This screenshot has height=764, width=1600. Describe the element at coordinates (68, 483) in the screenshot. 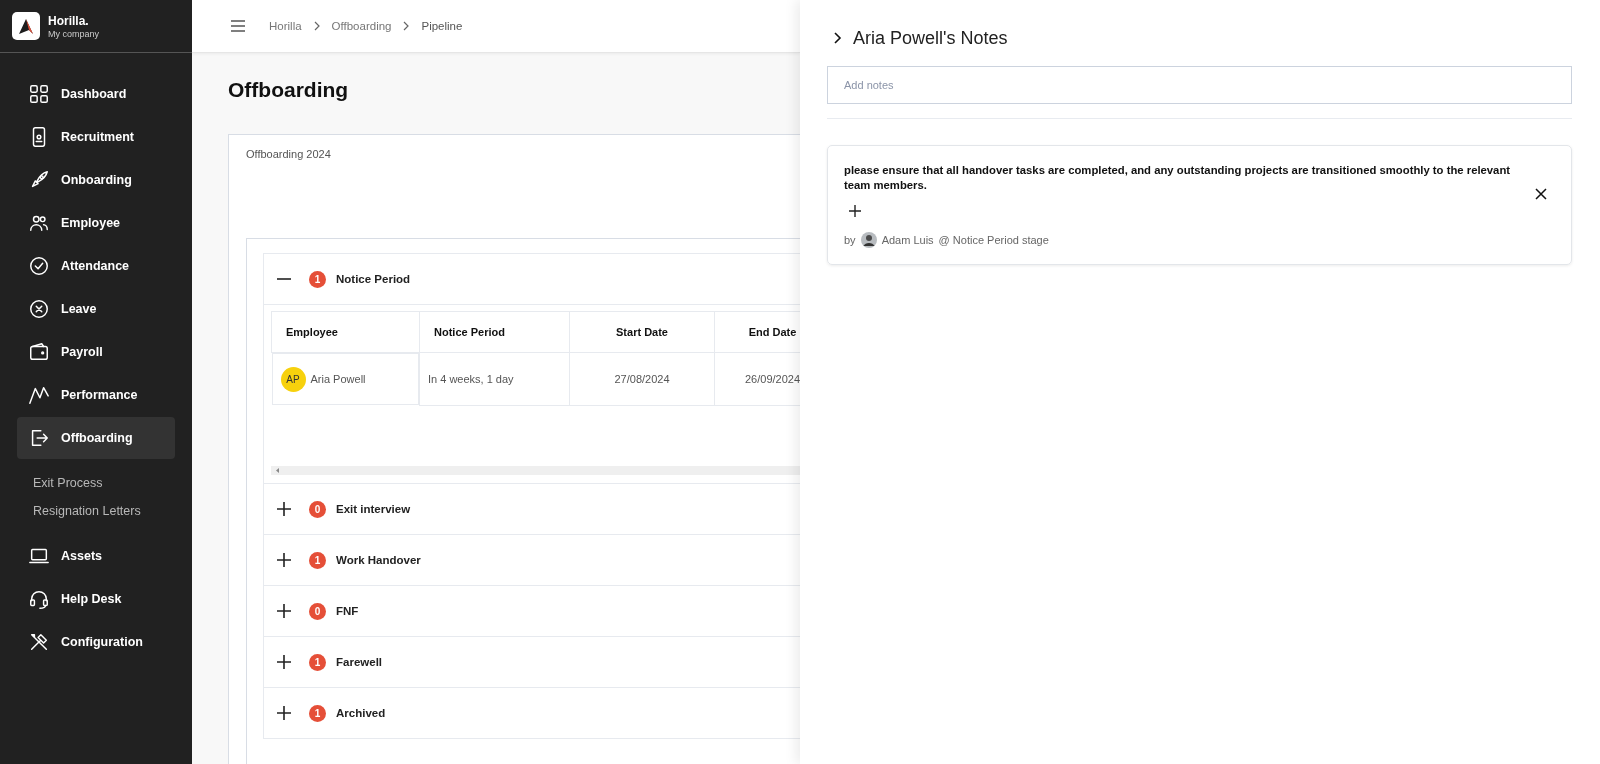

I see `submenu-item: Exit Process` at that location.